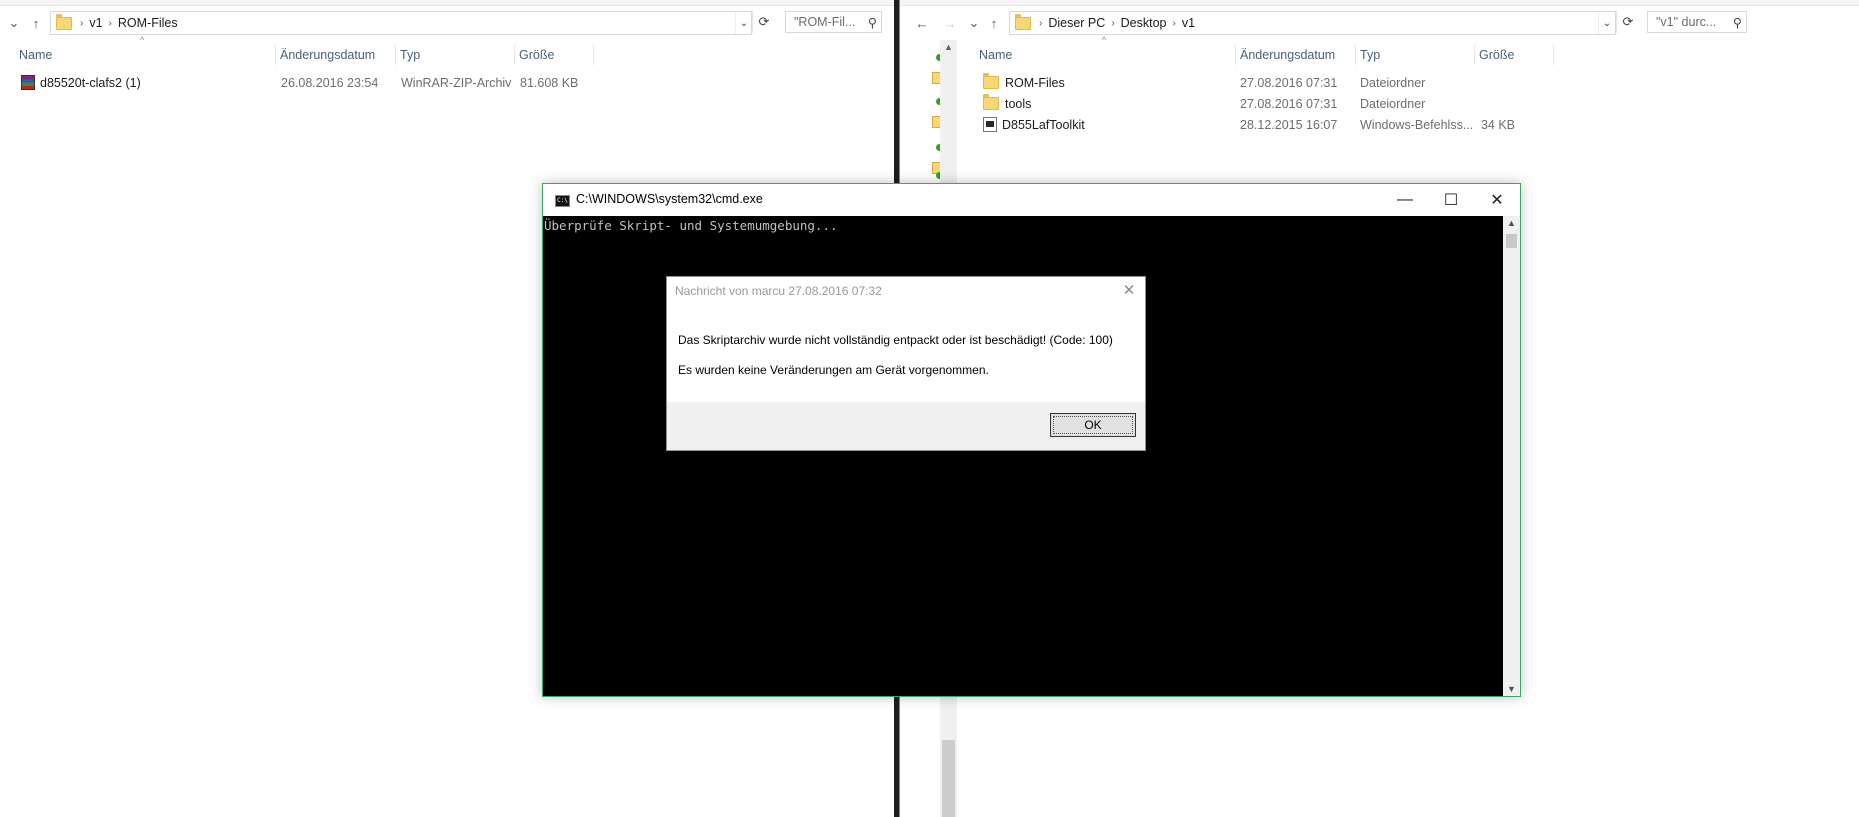  I want to click on file-name-cell: D855LafToolkit, so click(1034, 125).